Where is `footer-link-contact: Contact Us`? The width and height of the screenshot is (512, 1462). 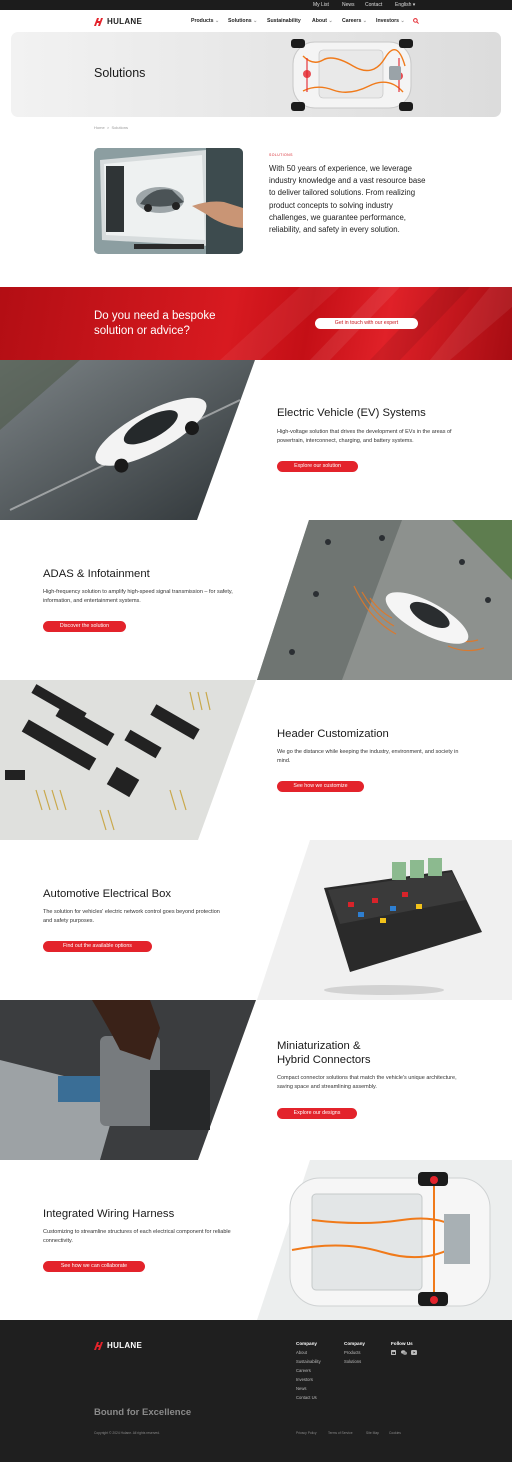
footer-link-contact: Contact Us is located at coordinates (306, 1397).